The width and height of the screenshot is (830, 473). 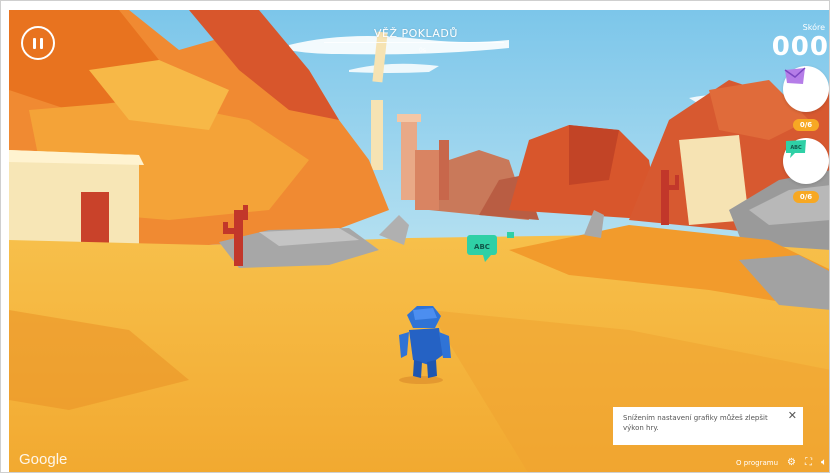 What do you see at coordinates (800, 47) in the screenshot?
I see `score-value: 000` at bounding box center [800, 47].